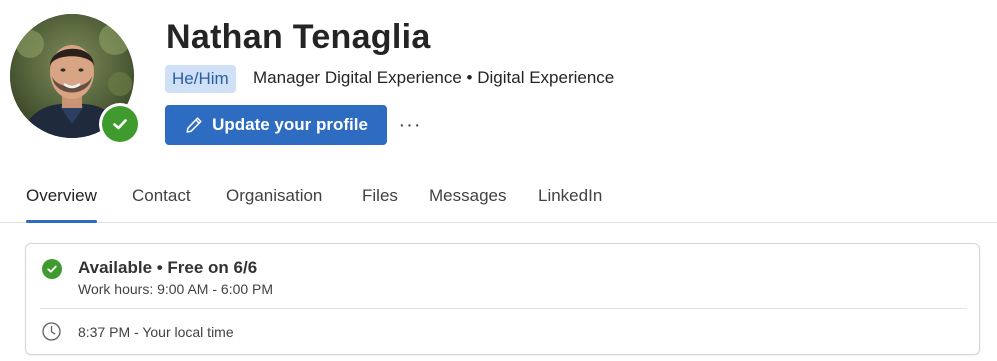 The width and height of the screenshot is (997, 361). I want to click on pronouns-badge: He/Him, so click(200, 79).